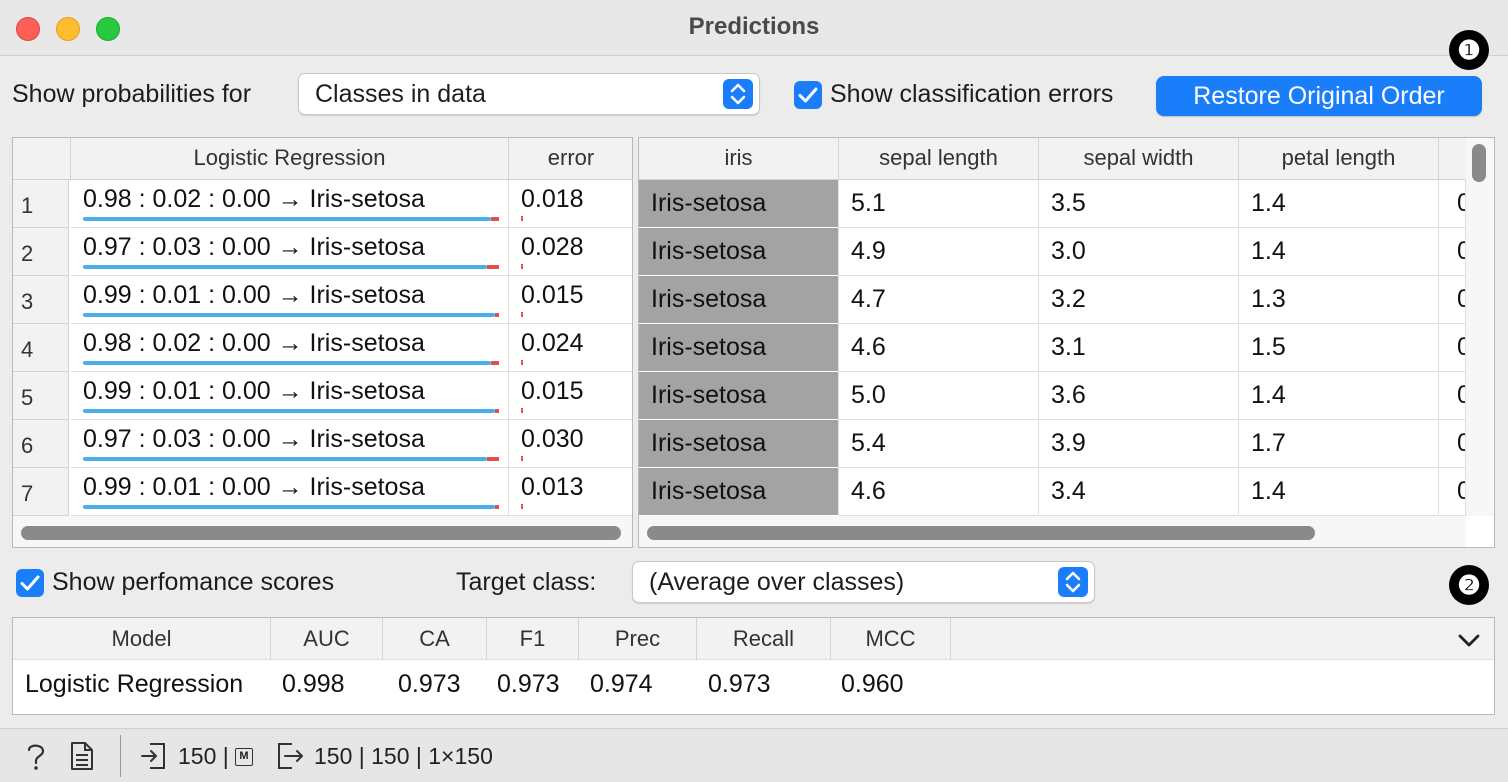  I want to click on row-number: 5, so click(41, 396).